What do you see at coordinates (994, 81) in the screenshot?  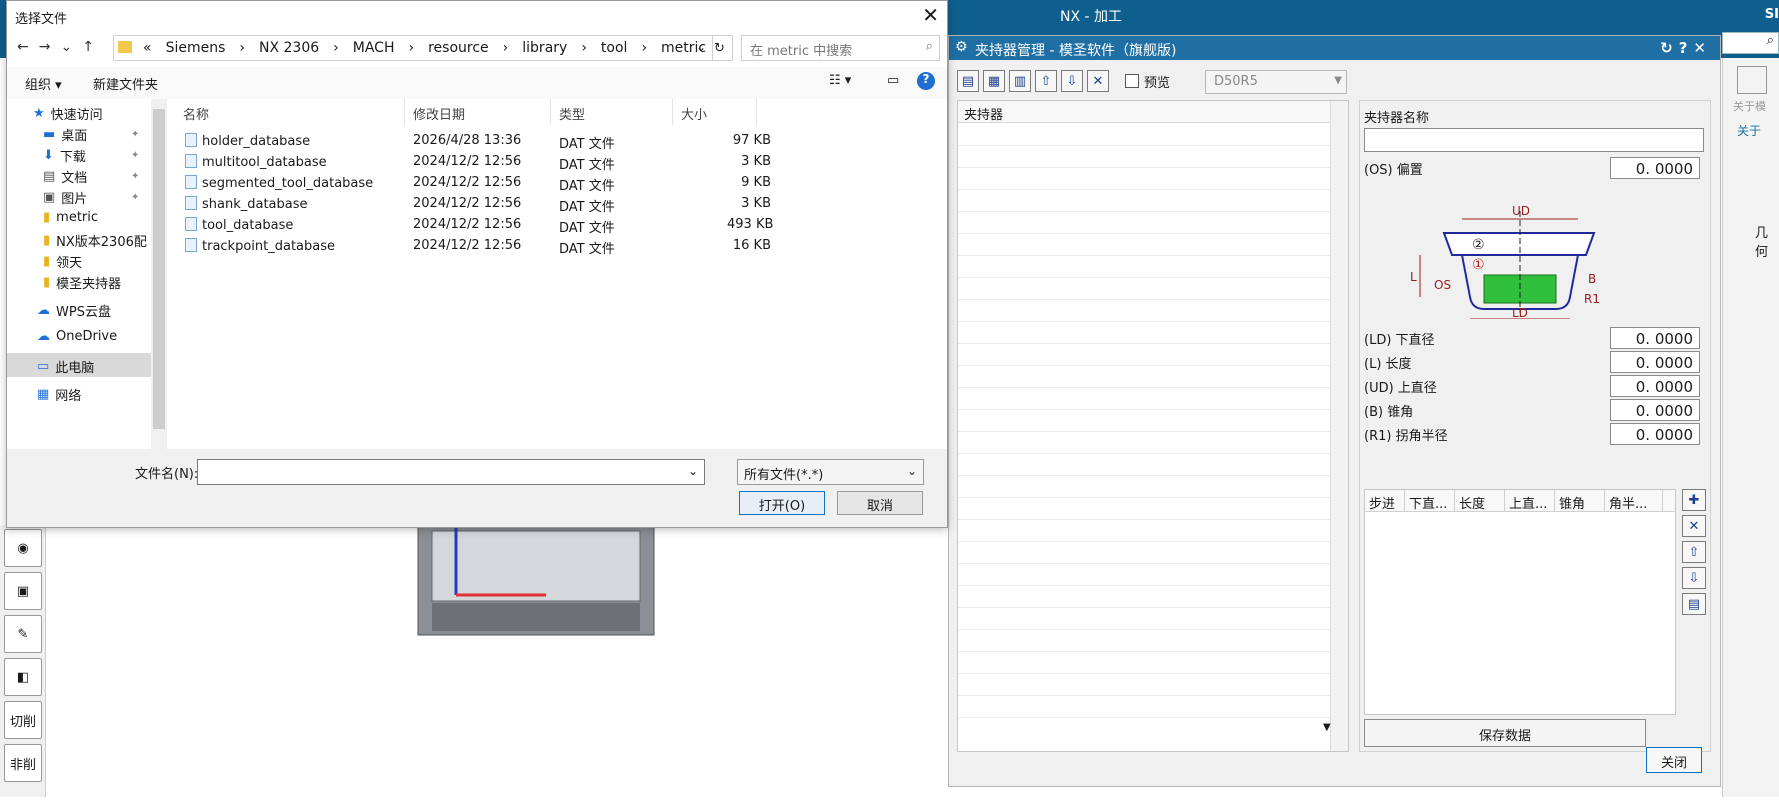 I see `open-folder-icon: ▦` at bounding box center [994, 81].